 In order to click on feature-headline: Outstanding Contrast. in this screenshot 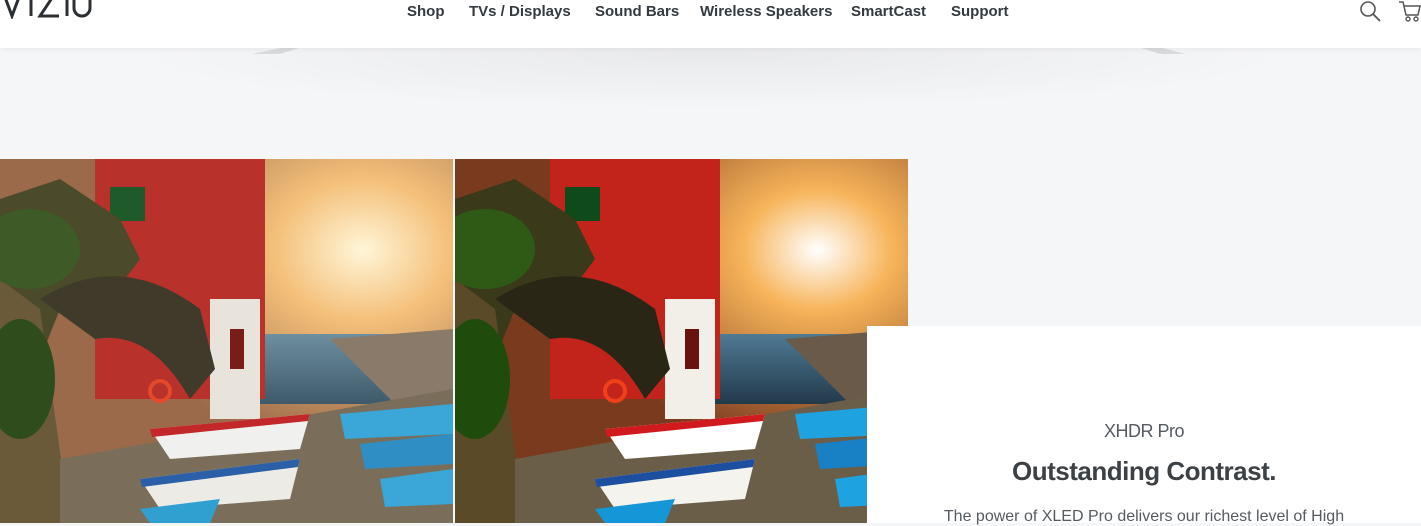, I will do `click(1144, 471)`.